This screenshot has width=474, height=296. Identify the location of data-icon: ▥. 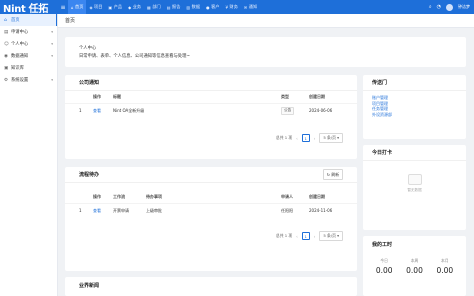
(188, 7).